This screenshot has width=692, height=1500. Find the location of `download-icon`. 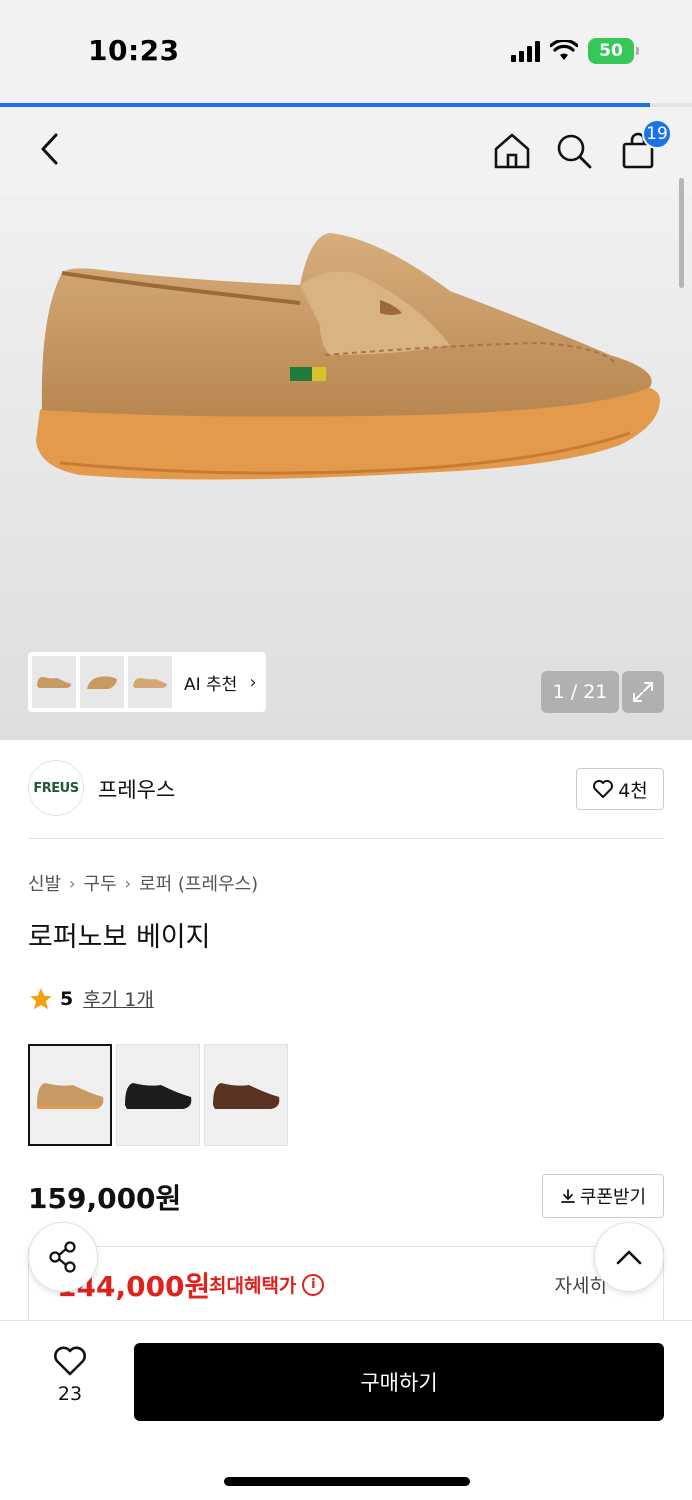

download-icon is located at coordinates (567, 1196).